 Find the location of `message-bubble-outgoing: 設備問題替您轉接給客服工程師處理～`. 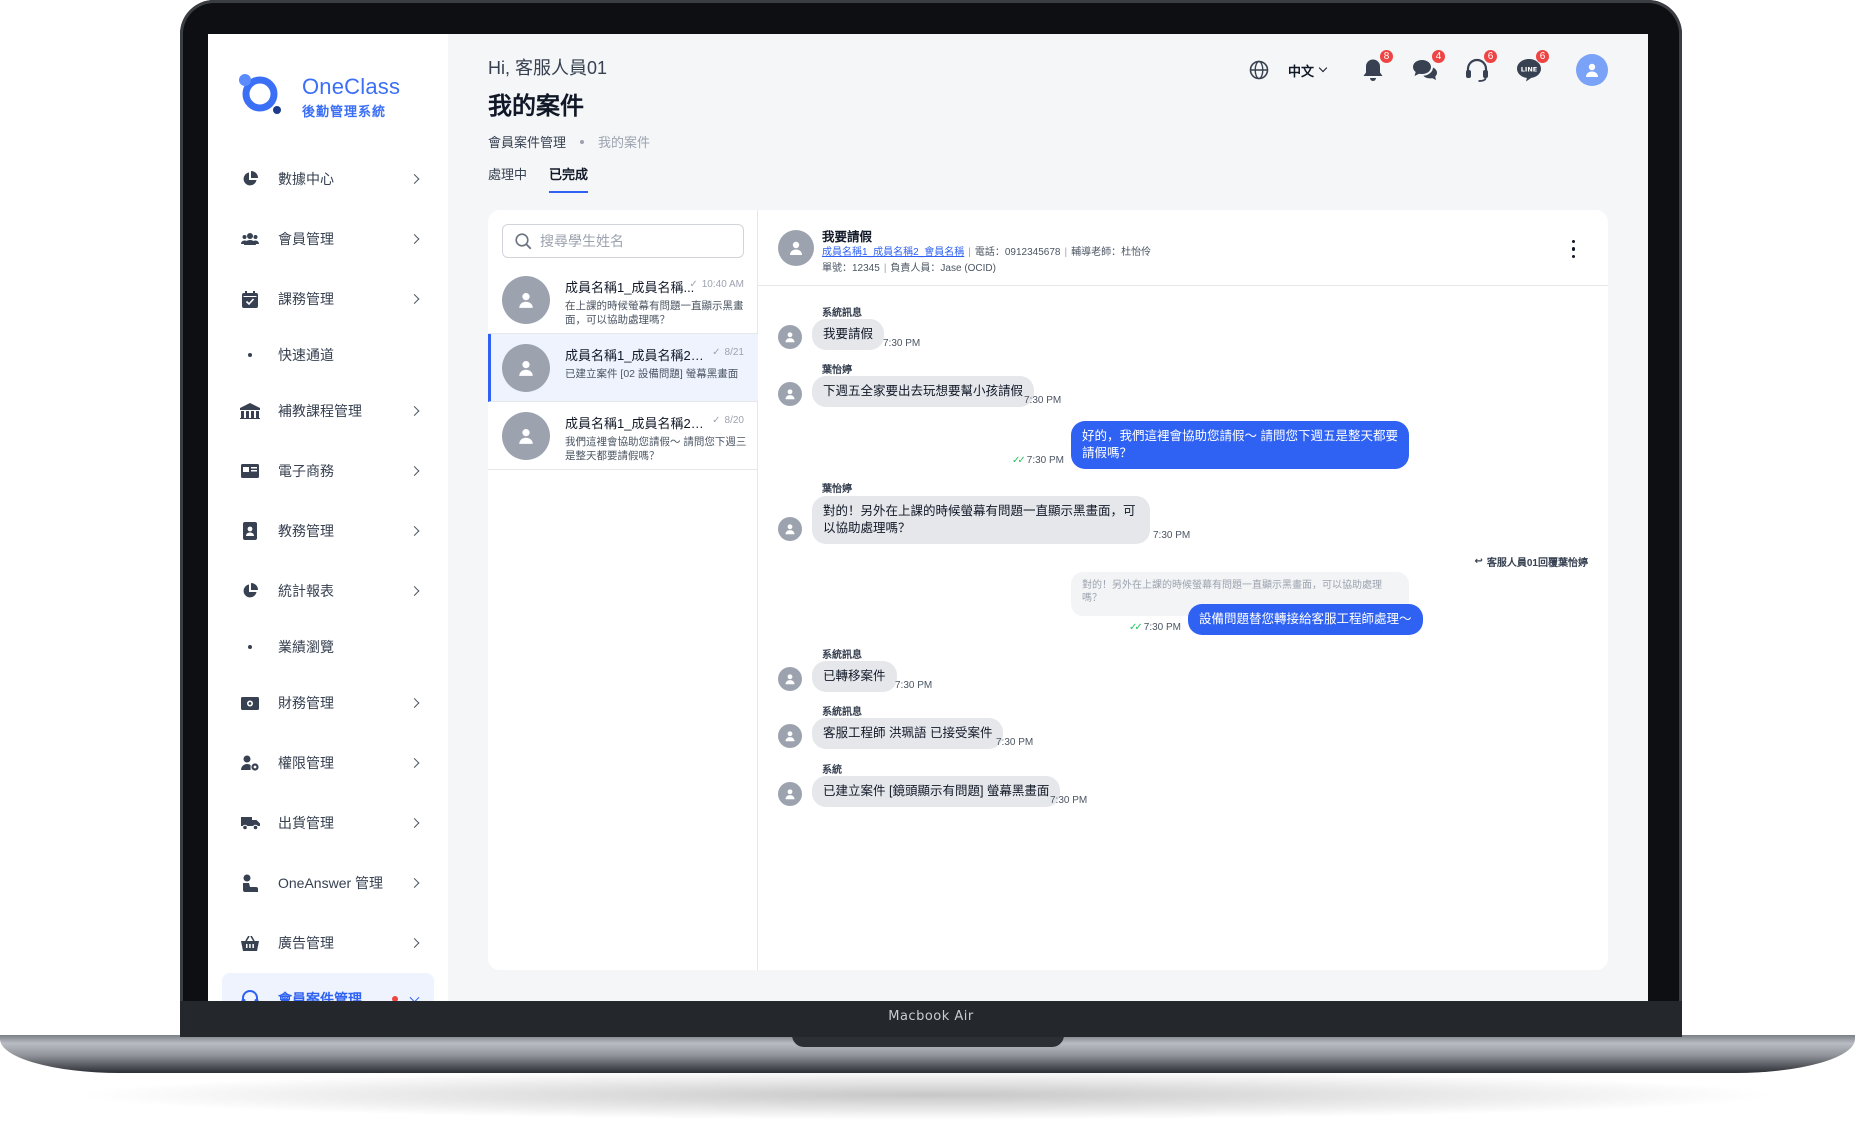

message-bubble-outgoing: 設備問題替您轉接給客服工程師處理～ is located at coordinates (1305, 619).